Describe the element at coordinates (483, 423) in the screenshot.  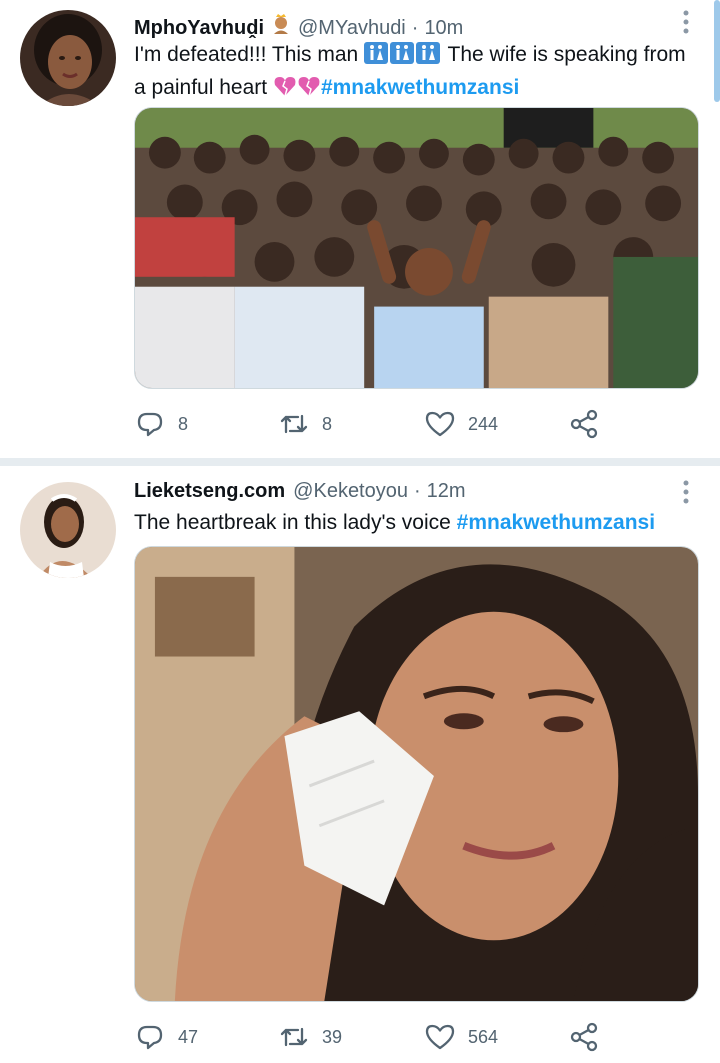
I see `like-count: 244` at that location.